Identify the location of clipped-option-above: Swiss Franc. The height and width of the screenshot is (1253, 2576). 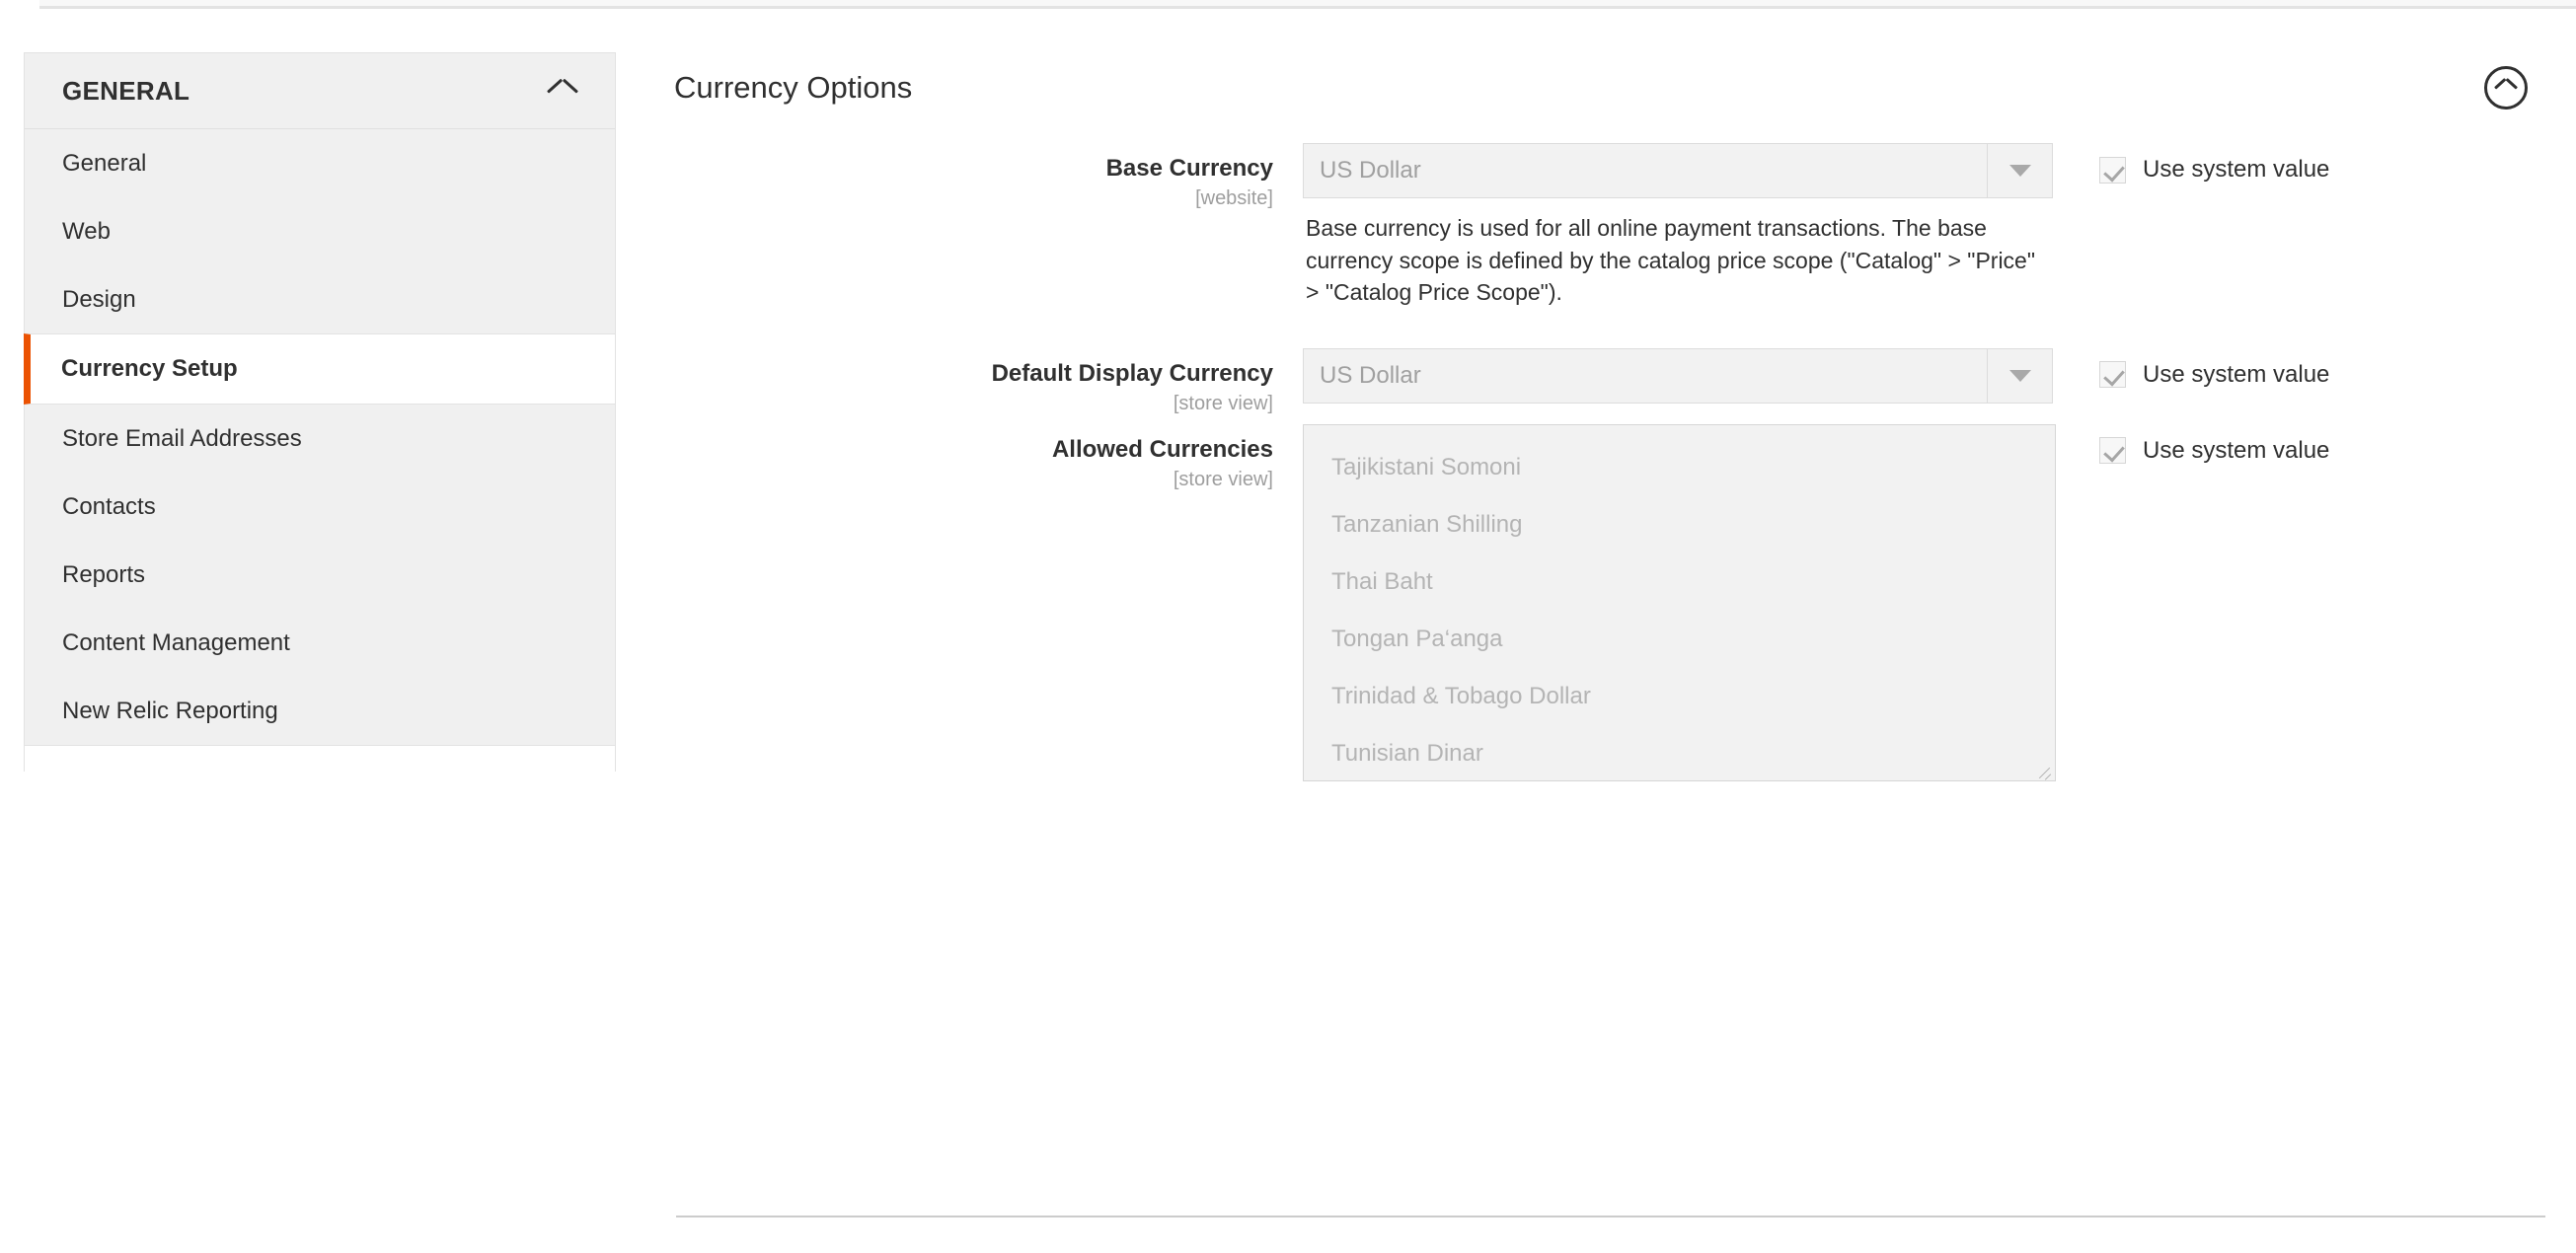
(1680, 432).